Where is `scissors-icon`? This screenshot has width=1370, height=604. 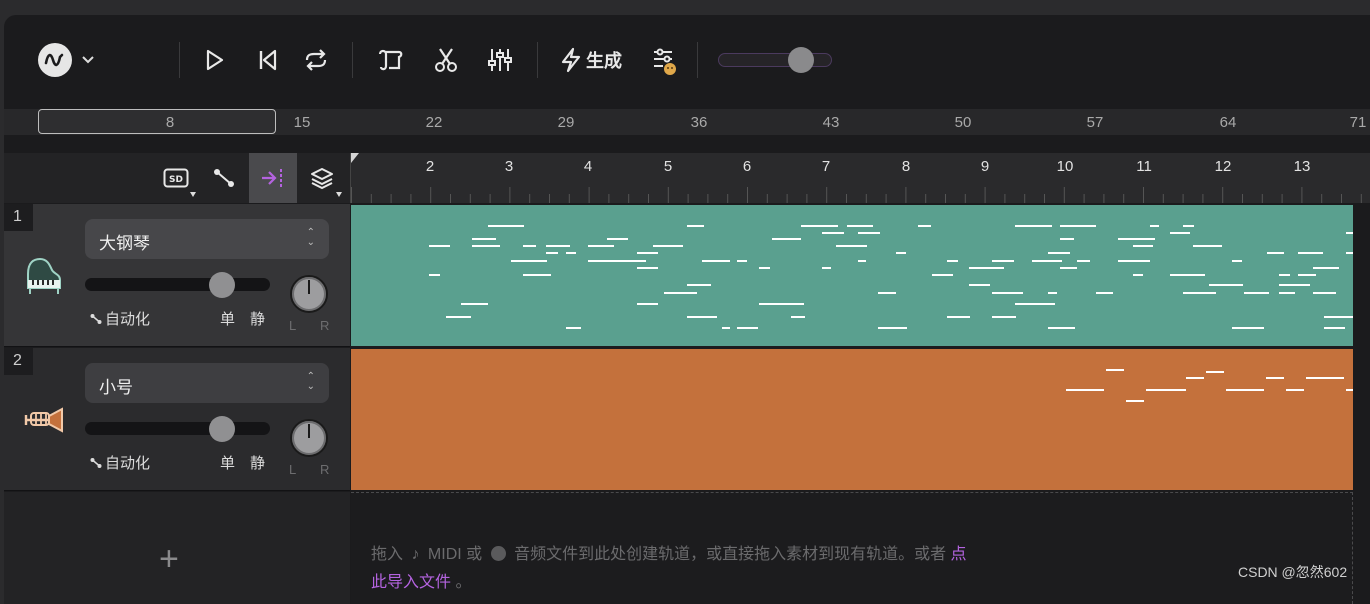 scissors-icon is located at coordinates (446, 60).